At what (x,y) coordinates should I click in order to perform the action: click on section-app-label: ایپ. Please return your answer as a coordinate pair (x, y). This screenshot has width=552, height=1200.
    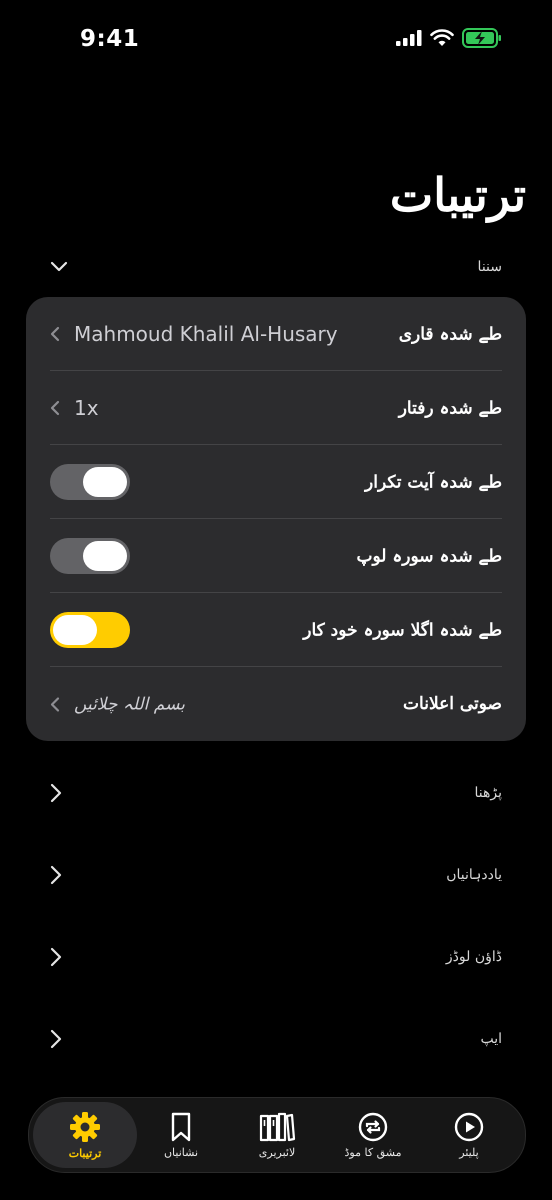
    Looking at the image, I should click on (491, 1039).